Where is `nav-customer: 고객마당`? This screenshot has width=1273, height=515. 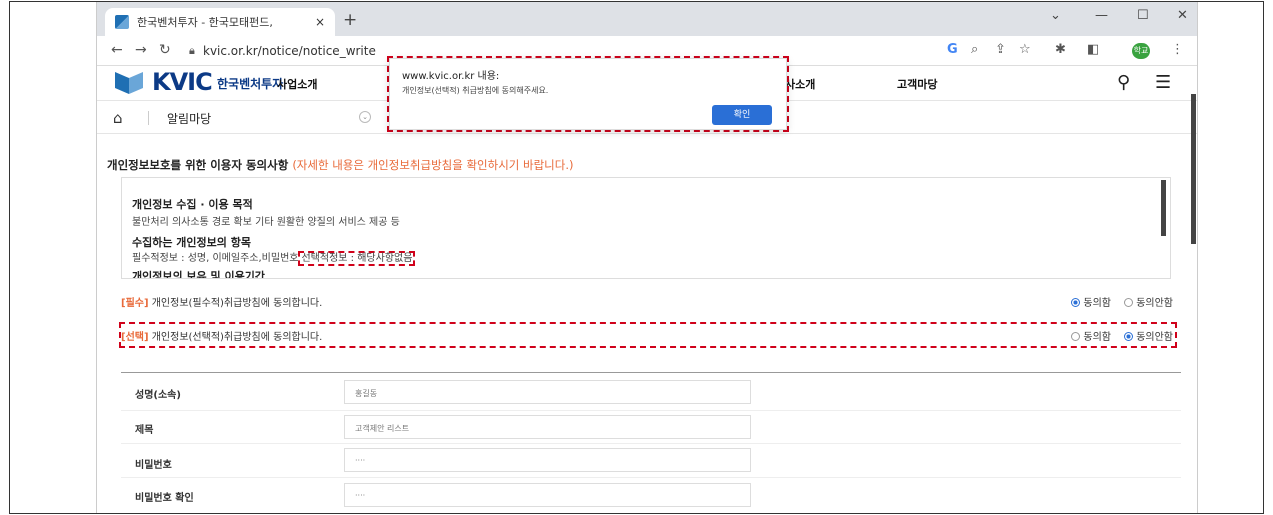
nav-customer: 고객마당 is located at coordinates (917, 84).